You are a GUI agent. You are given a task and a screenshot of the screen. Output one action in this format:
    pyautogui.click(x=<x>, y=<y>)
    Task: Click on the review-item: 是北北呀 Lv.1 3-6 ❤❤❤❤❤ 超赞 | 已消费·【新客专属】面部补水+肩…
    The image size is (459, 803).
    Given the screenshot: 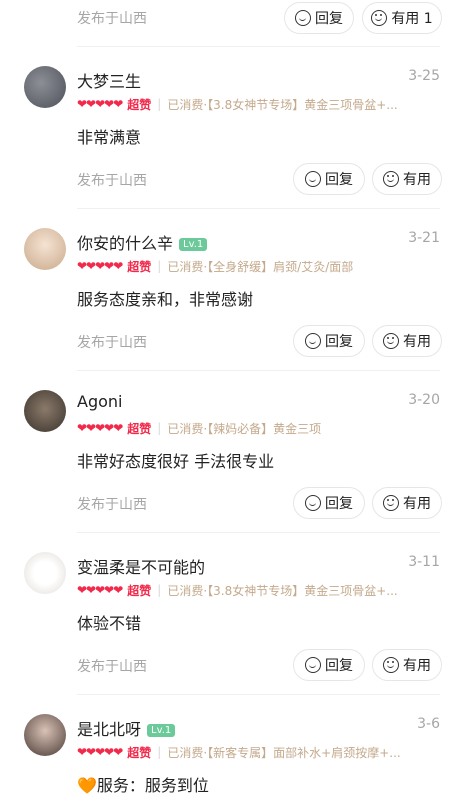 What is the action you would take?
    pyautogui.click(x=229, y=756)
    